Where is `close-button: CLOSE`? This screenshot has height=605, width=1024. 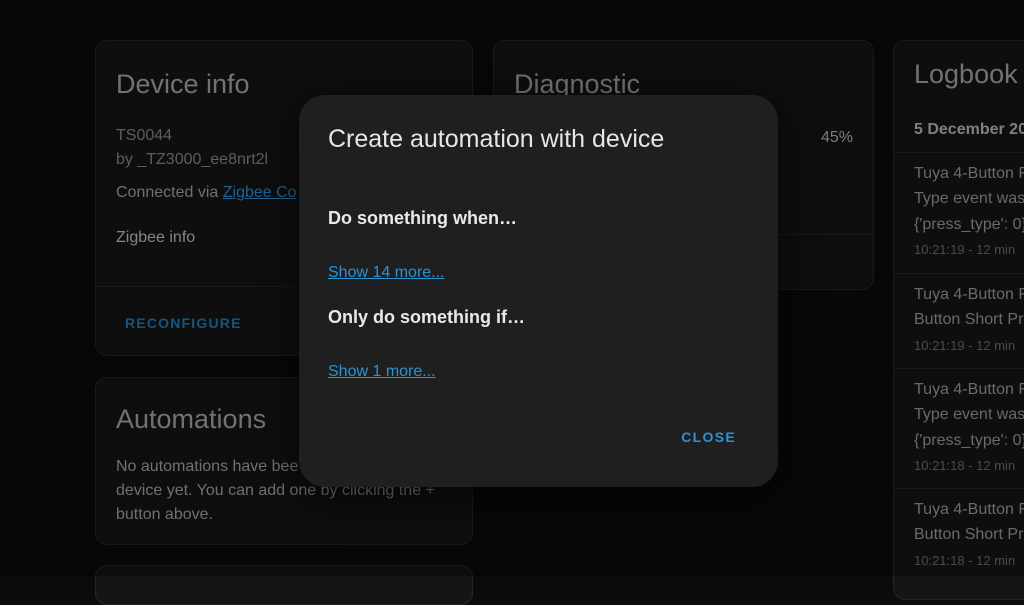 close-button: CLOSE is located at coordinates (708, 437).